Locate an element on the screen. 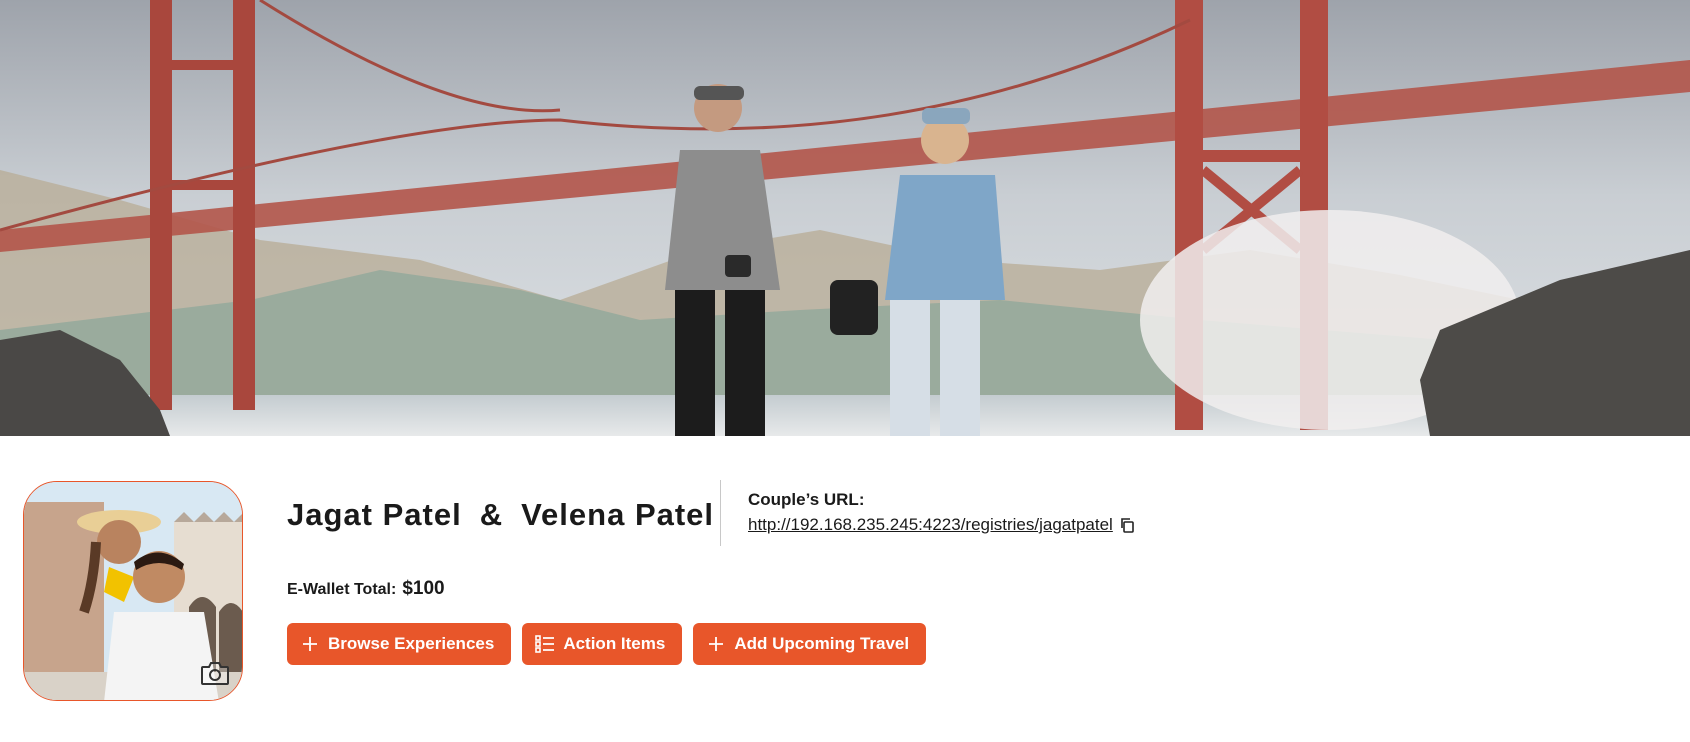 The height and width of the screenshot is (742, 1690). browse-experiences-button: Browse Experiences is located at coordinates (399, 644).